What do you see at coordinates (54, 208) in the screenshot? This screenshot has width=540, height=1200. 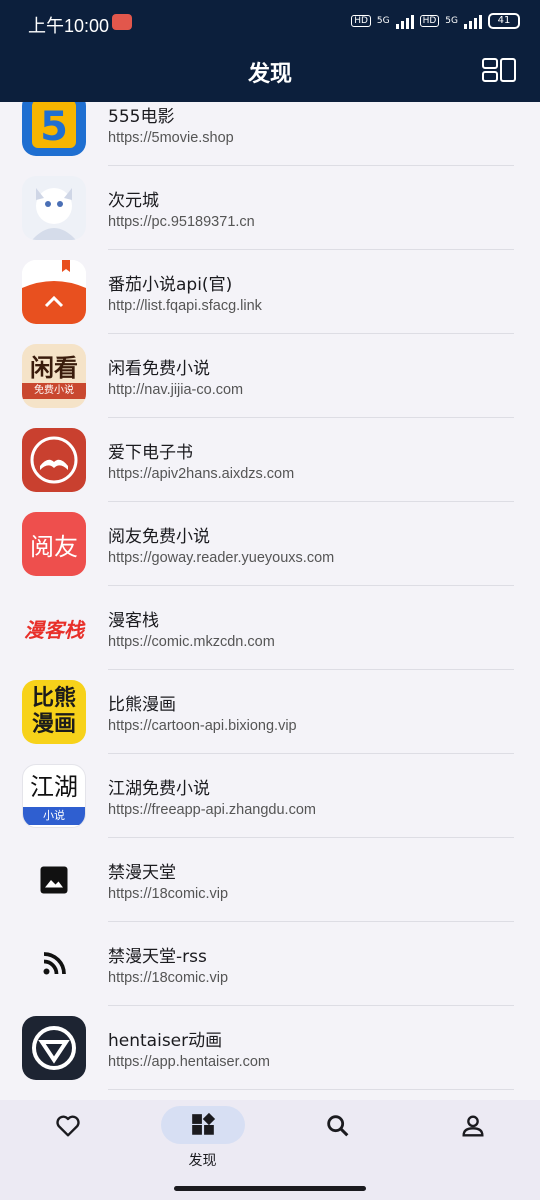 I see `ciyuancheng-logo-icon` at bounding box center [54, 208].